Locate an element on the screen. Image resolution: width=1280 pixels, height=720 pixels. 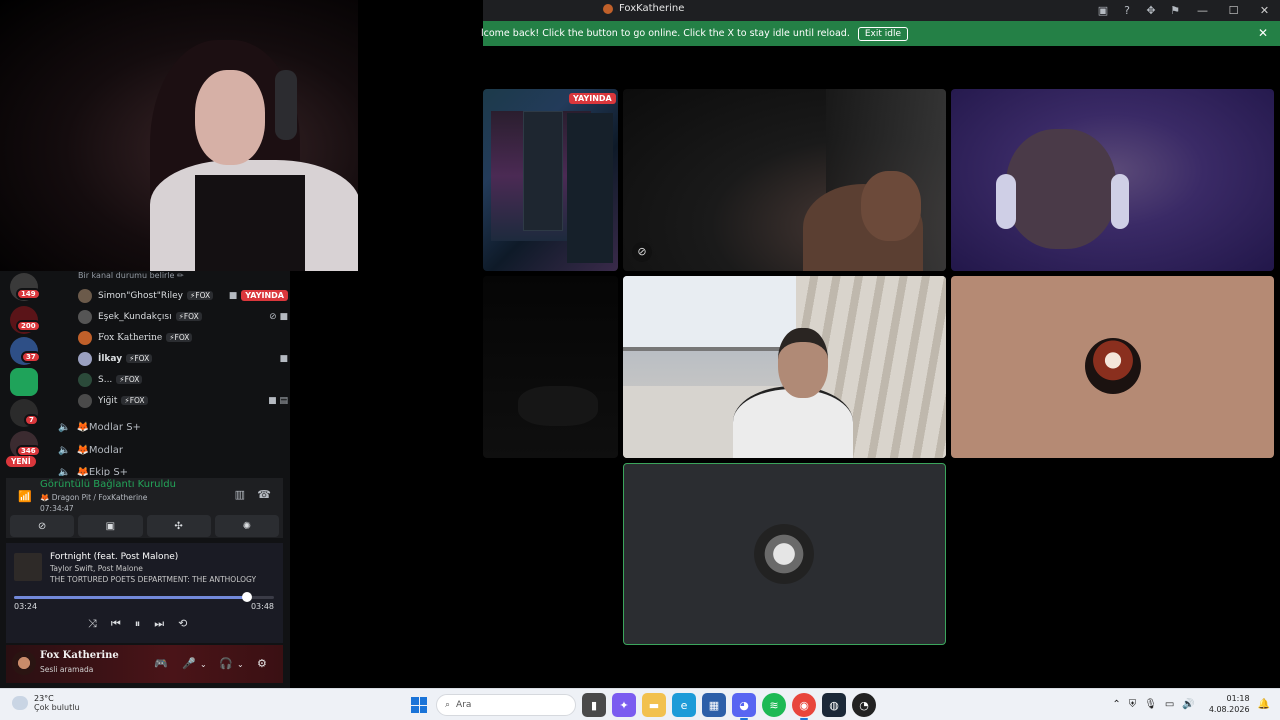
connection-status: Görüntülü Bağlantı Kuruldu is located at coordinates (108, 484).